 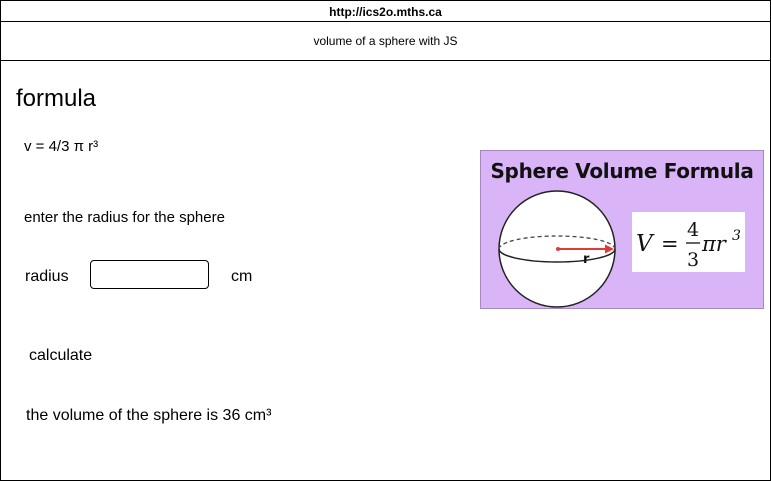 I want to click on instructions-text: enter the radius for the sphere, so click(x=124, y=217).